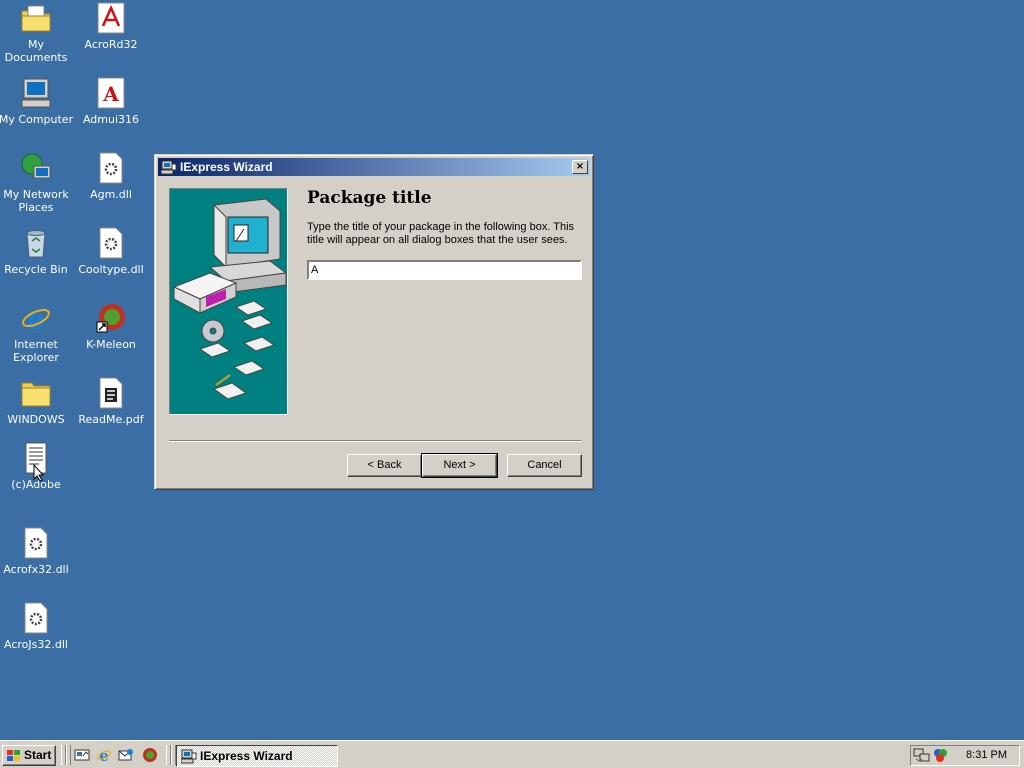 The height and width of the screenshot is (768, 1024). Describe the element at coordinates (37, 119) in the screenshot. I see `desktop-icon-label: My Computer` at that location.